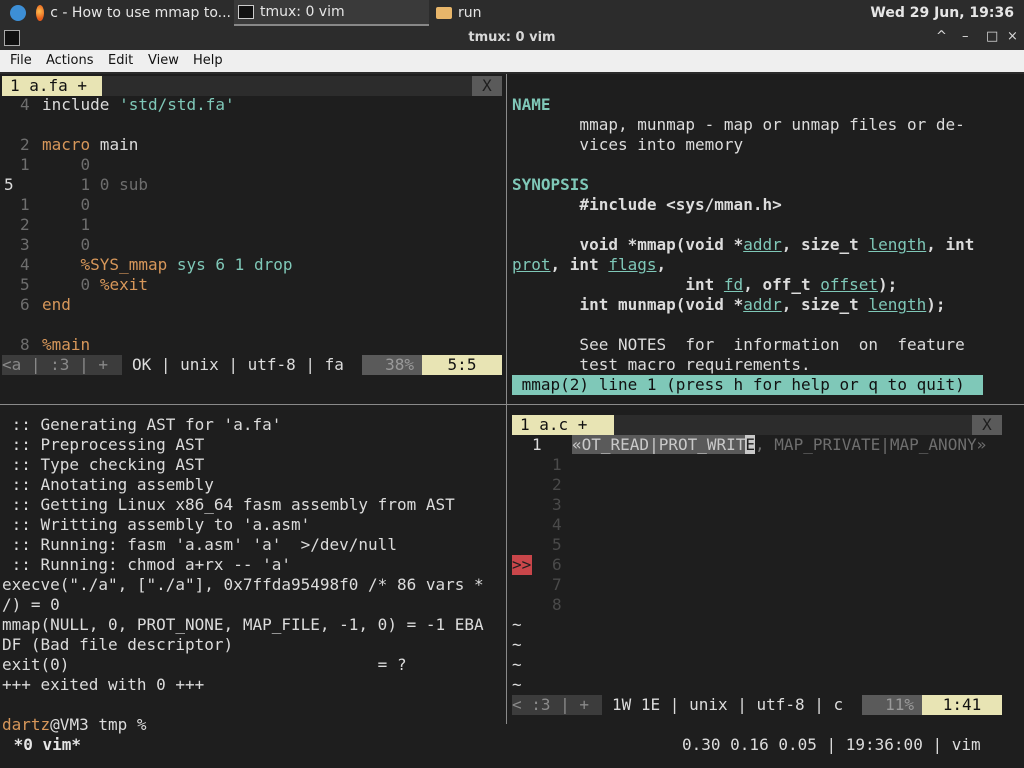 Image resolution: width=1024 pixels, height=768 pixels. Describe the element at coordinates (659, 444) in the screenshot. I see `selection: «OT_READ|PROT_WRIT` at that location.